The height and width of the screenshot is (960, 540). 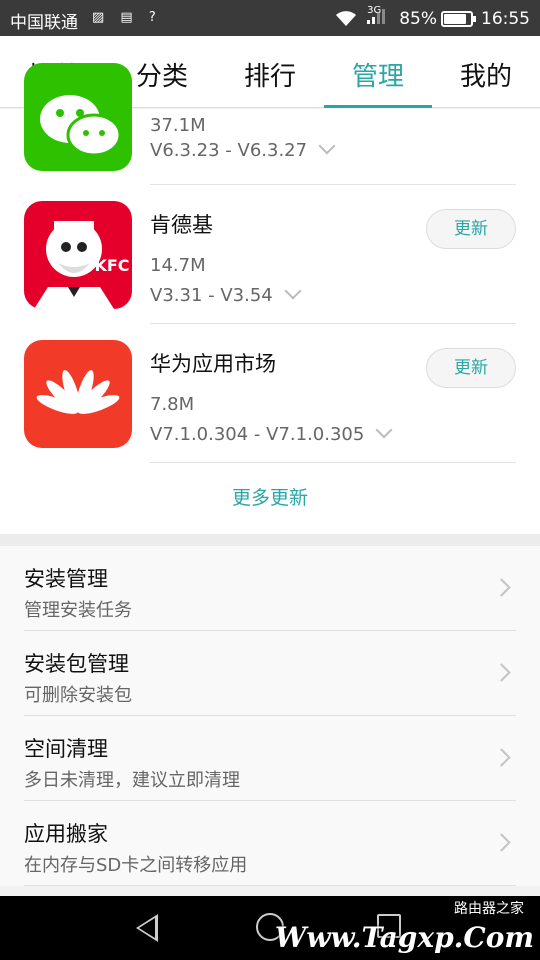 What do you see at coordinates (78, 255) in the screenshot?
I see `kfc-icon: KFC` at bounding box center [78, 255].